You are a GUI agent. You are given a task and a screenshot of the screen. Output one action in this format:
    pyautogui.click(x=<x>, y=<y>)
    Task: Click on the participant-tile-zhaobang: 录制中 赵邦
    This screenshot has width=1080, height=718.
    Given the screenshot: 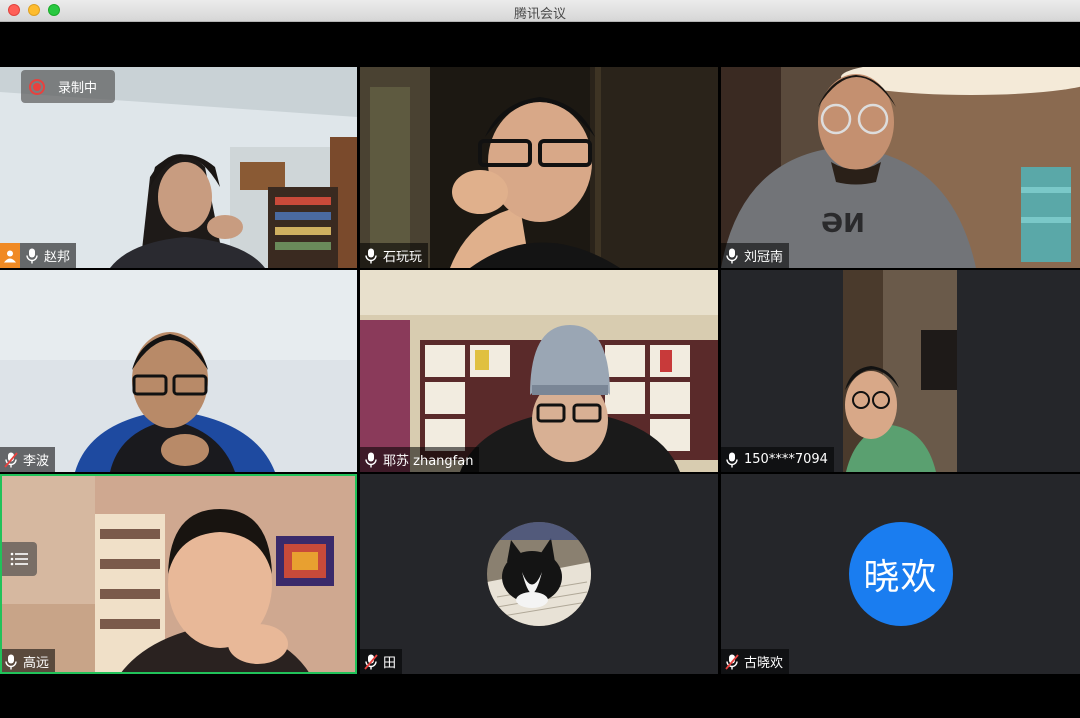 What is the action you would take?
    pyautogui.click(x=178, y=167)
    